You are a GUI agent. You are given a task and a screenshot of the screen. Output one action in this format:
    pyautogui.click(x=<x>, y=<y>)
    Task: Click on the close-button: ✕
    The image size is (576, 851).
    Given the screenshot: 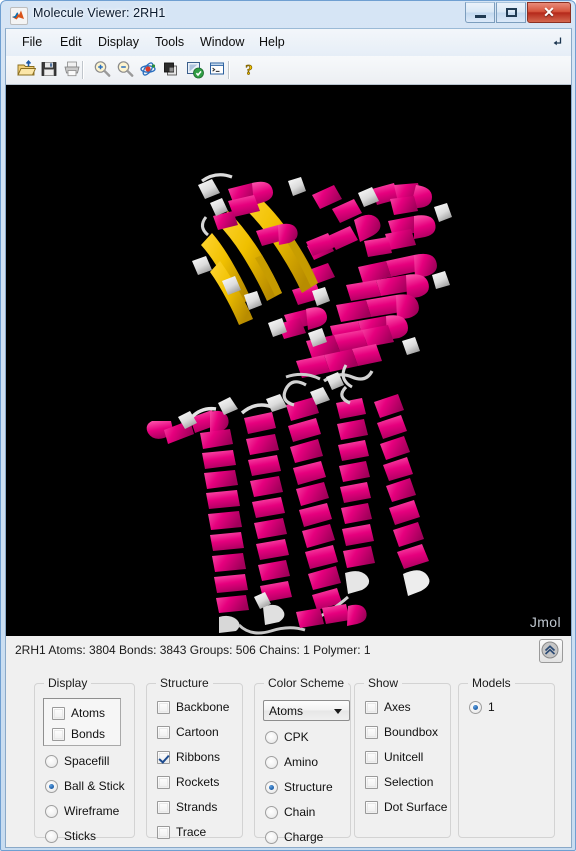 What is the action you would take?
    pyautogui.click(x=549, y=12)
    